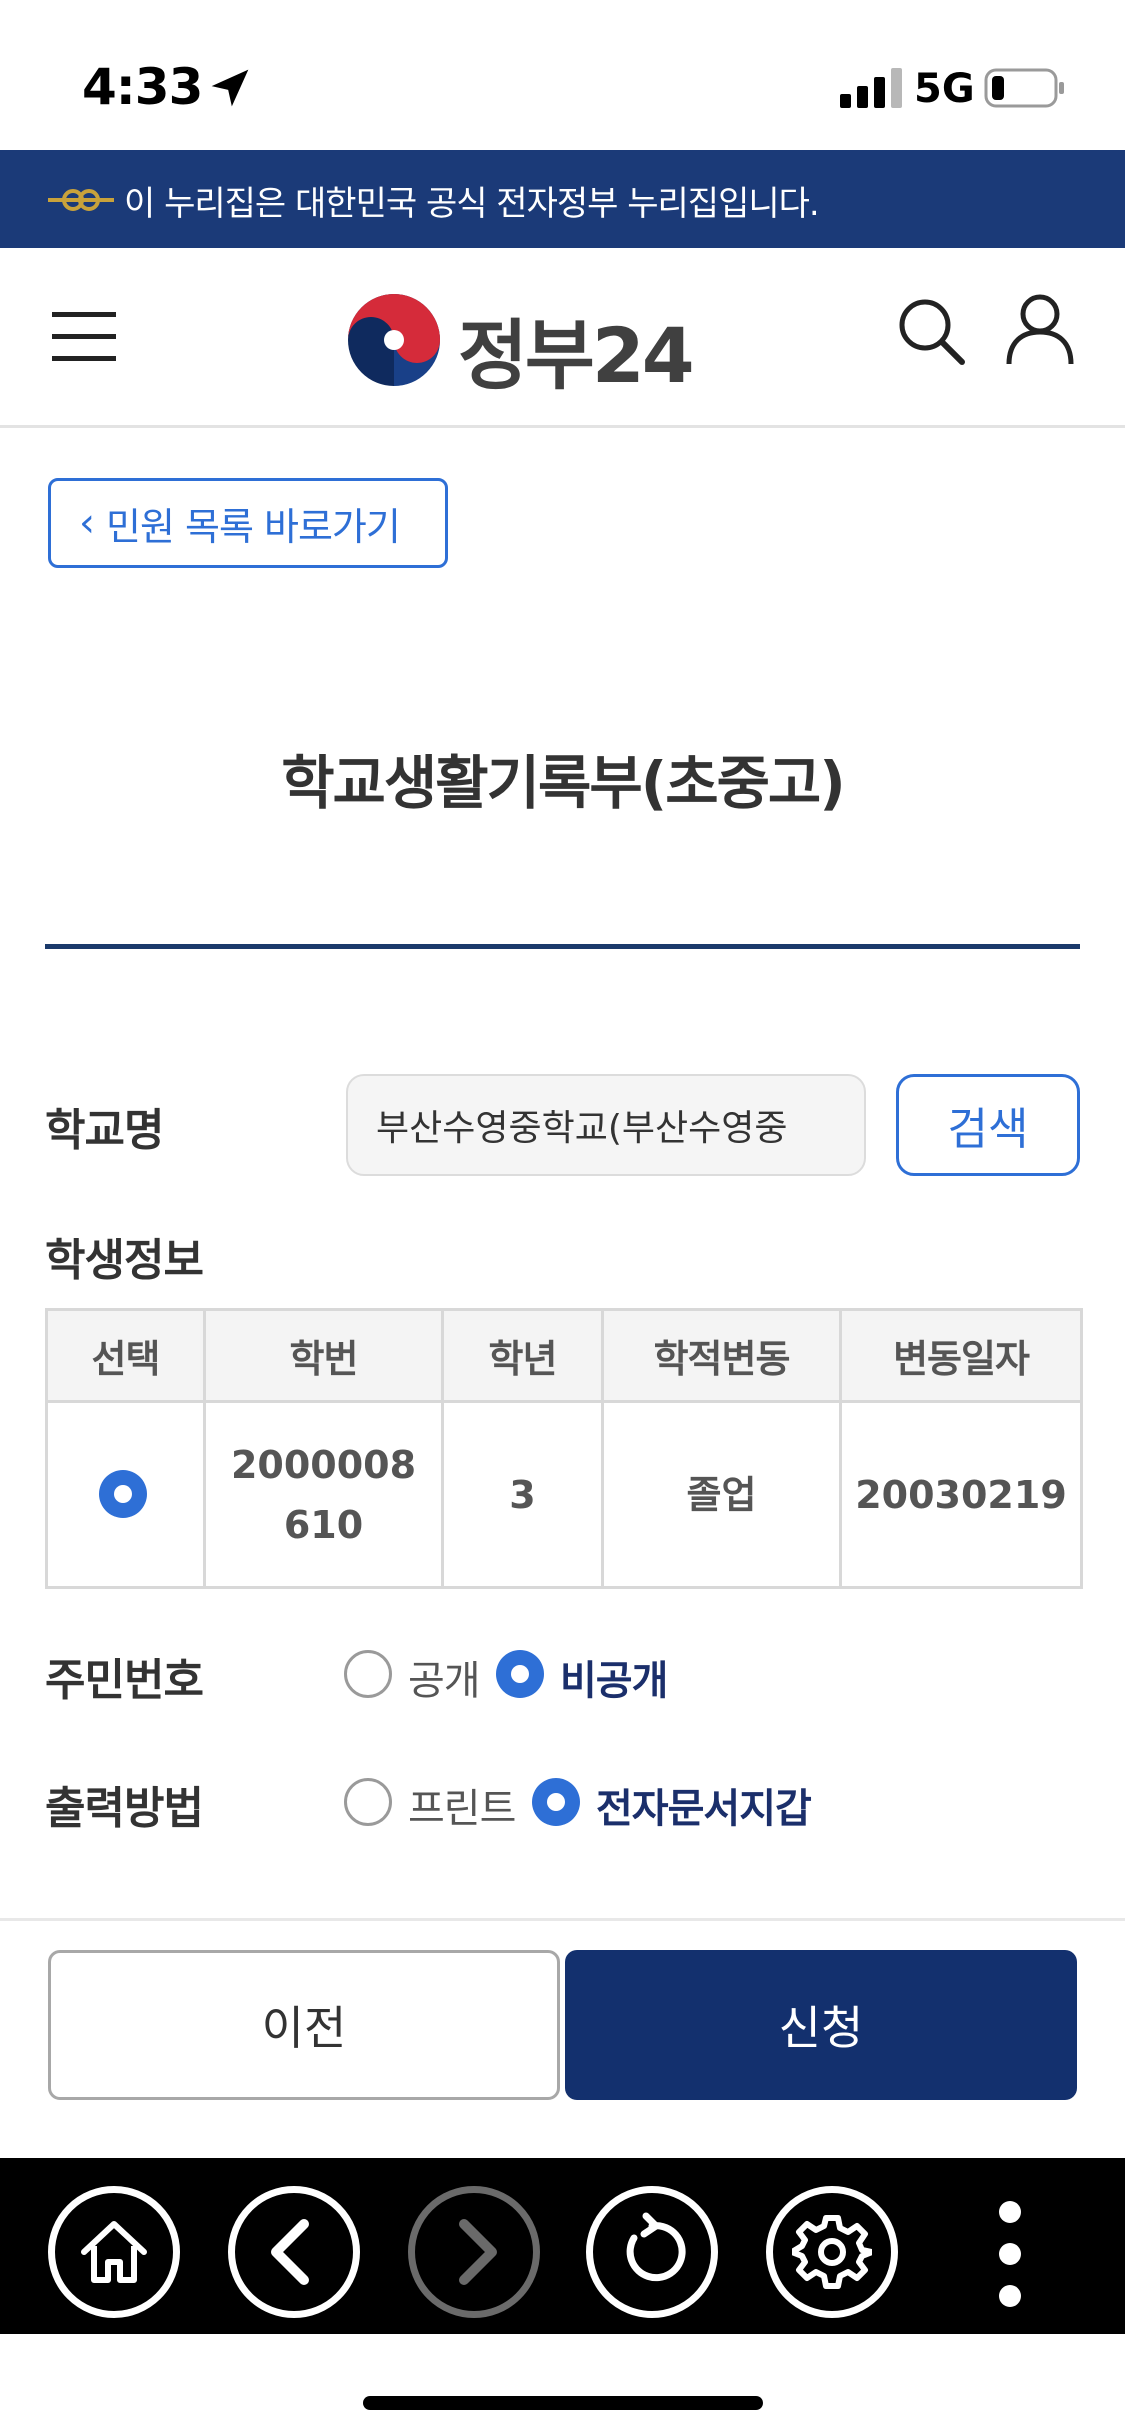 Image resolution: width=1125 pixels, height=2436 pixels. What do you see at coordinates (563, 2403) in the screenshot?
I see `home-indicator` at bounding box center [563, 2403].